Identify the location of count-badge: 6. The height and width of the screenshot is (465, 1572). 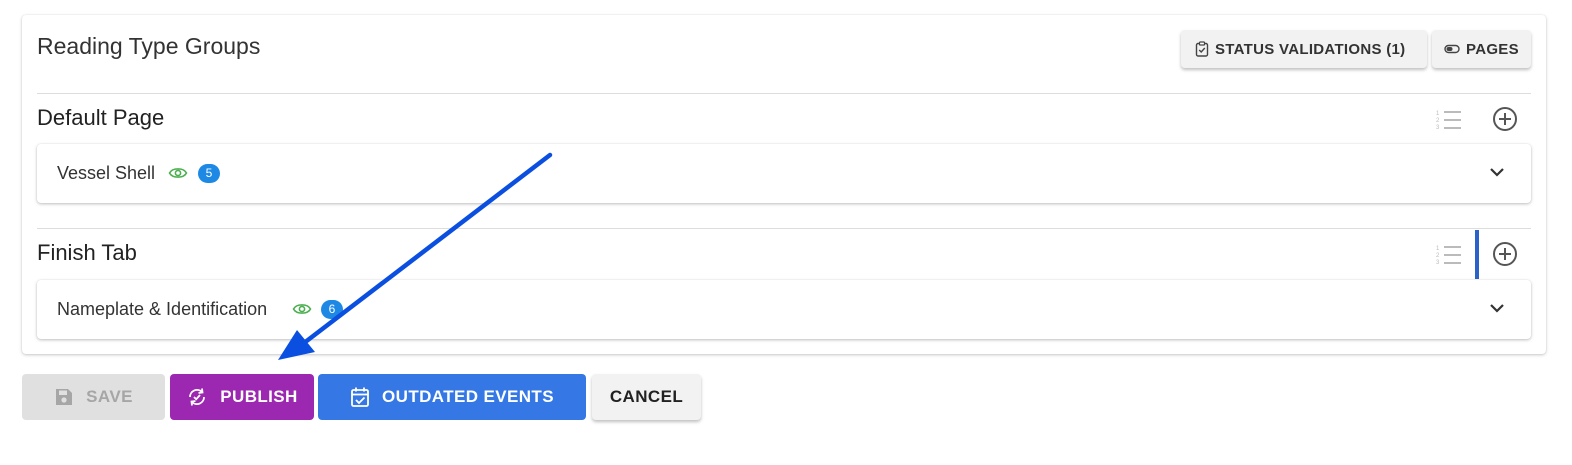
(332, 309).